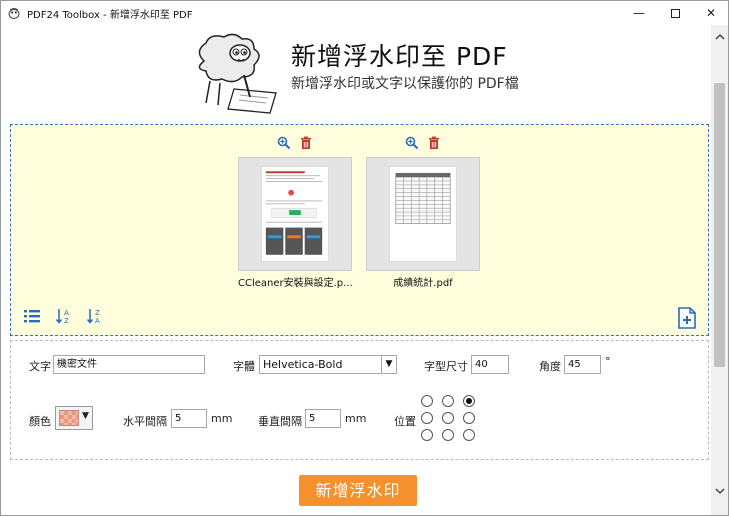 The width and height of the screenshot is (729, 516). I want to click on title-bar: PDF24 Toolbox - 新增浮水印至 PDF — ✕, so click(364, 13).